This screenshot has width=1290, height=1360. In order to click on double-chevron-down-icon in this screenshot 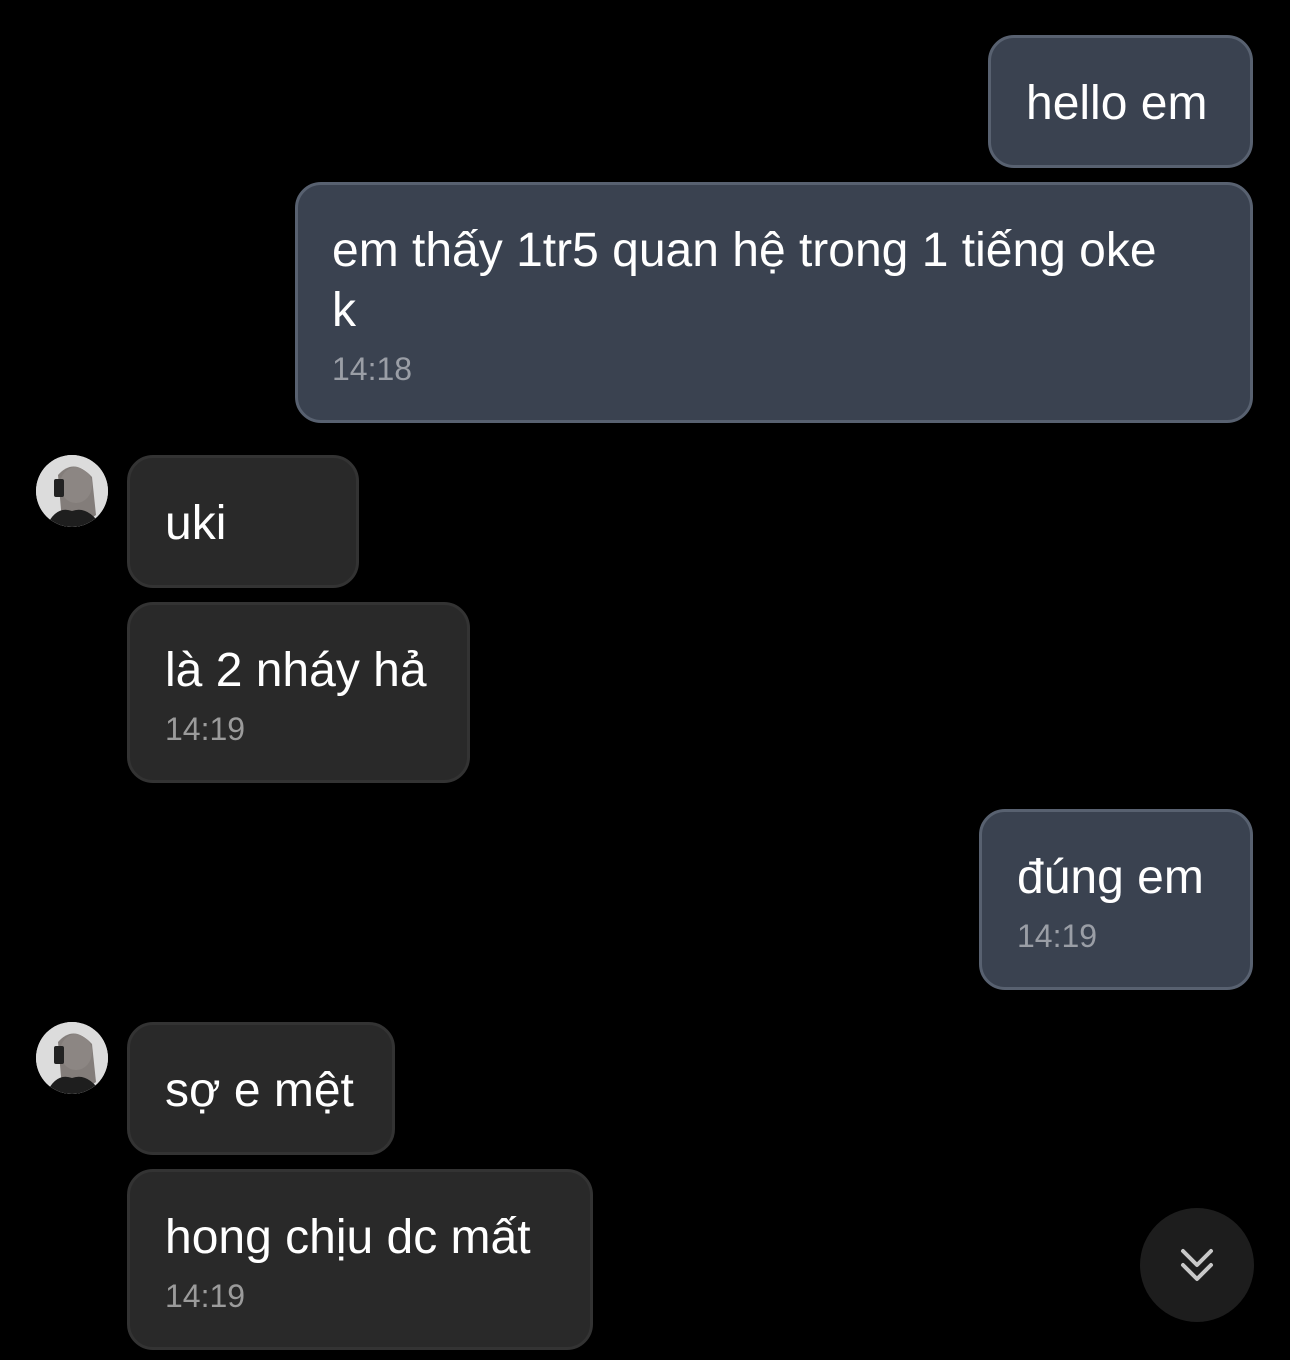, I will do `click(1197, 1265)`.